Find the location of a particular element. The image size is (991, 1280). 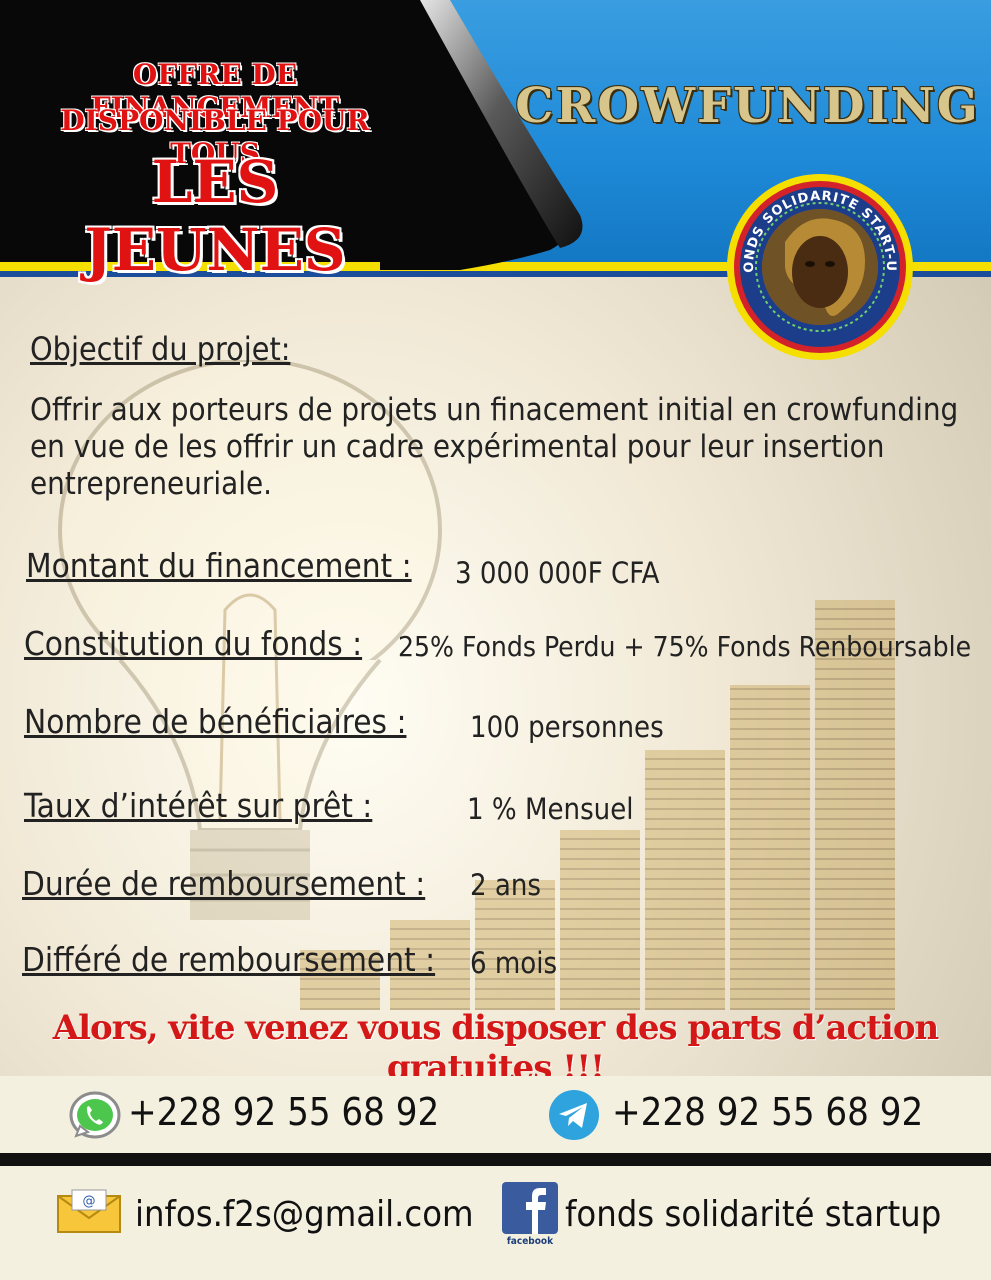

telegram-number: +228 92 55 68 92 is located at coordinates (767, 1112).